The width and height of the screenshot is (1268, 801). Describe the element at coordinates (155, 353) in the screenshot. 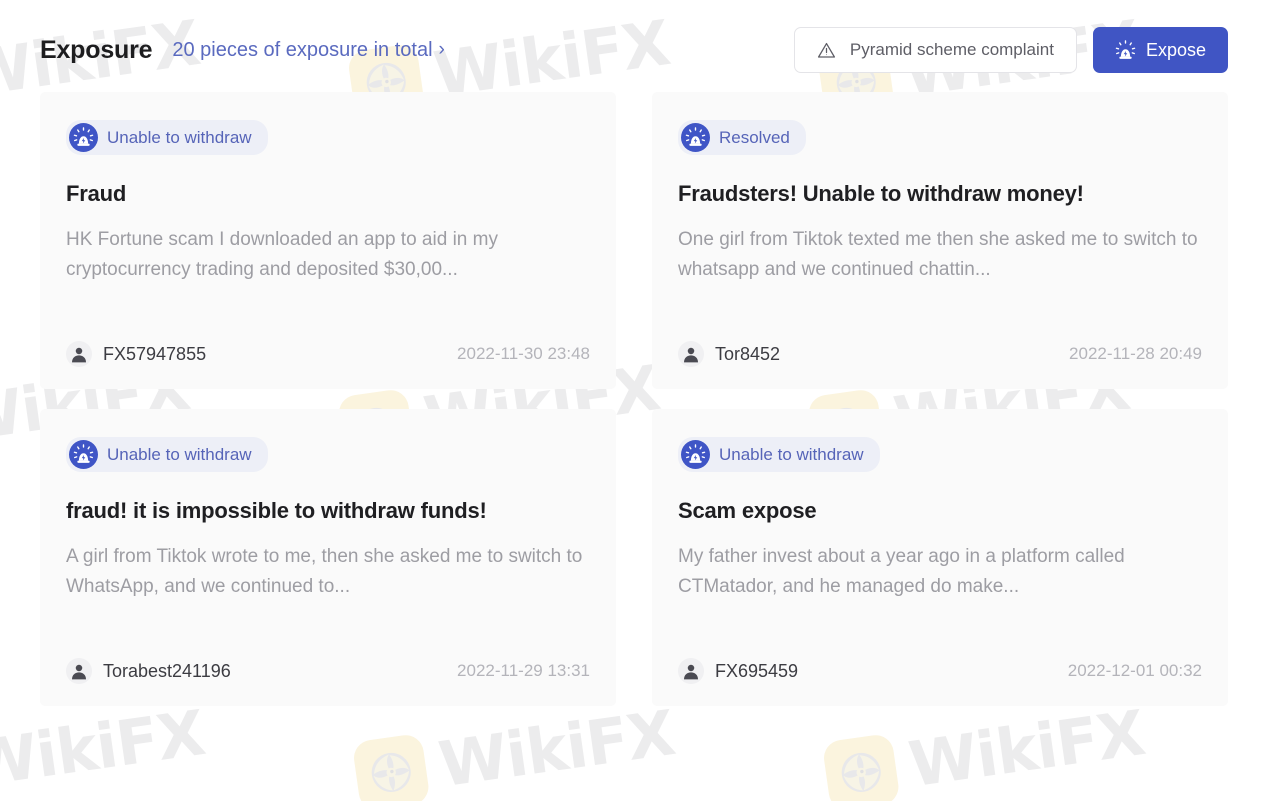

I see `author-name: FX57947855` at that location.